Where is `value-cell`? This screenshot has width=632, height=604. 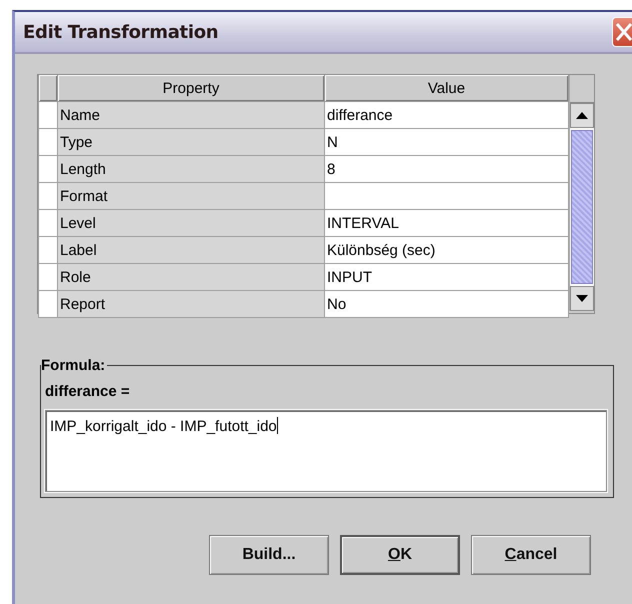 value-cell is located at coordinates (446, 196).